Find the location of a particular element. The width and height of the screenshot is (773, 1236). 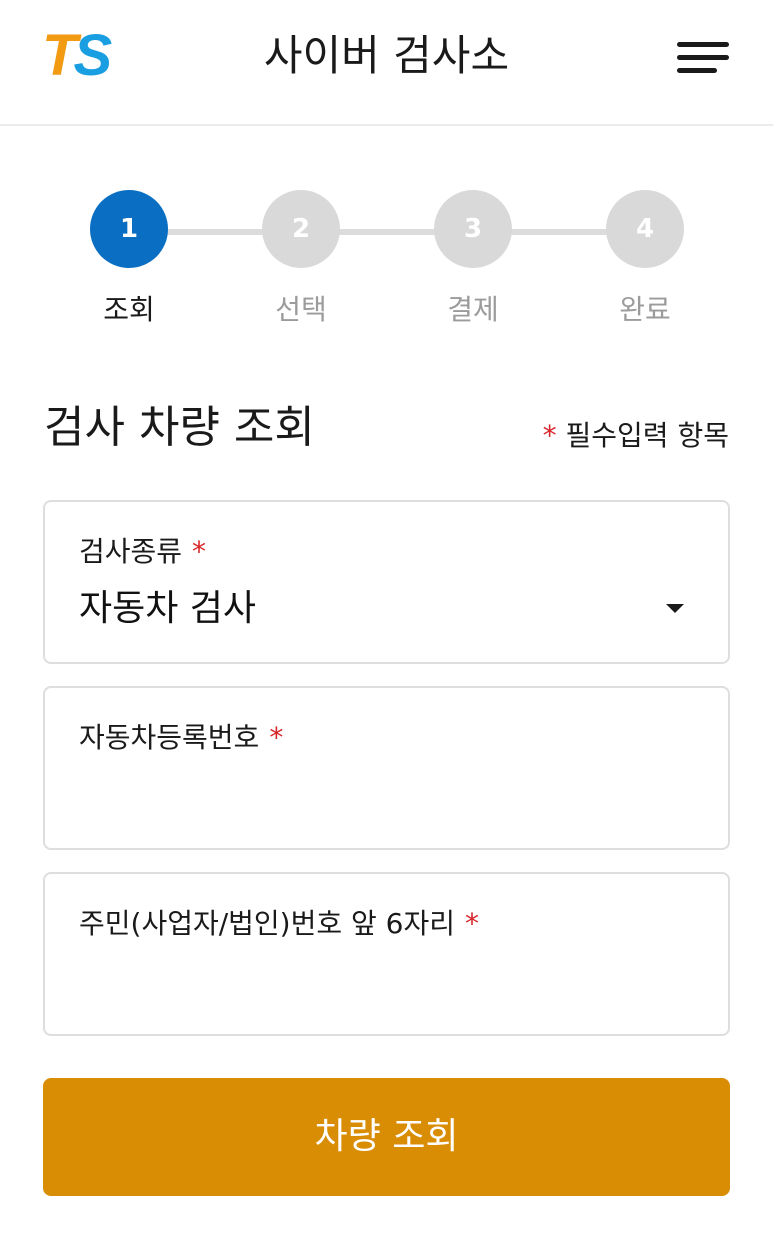

required-note-text: 필수입력 항목 is located at coordinates (647, 435).